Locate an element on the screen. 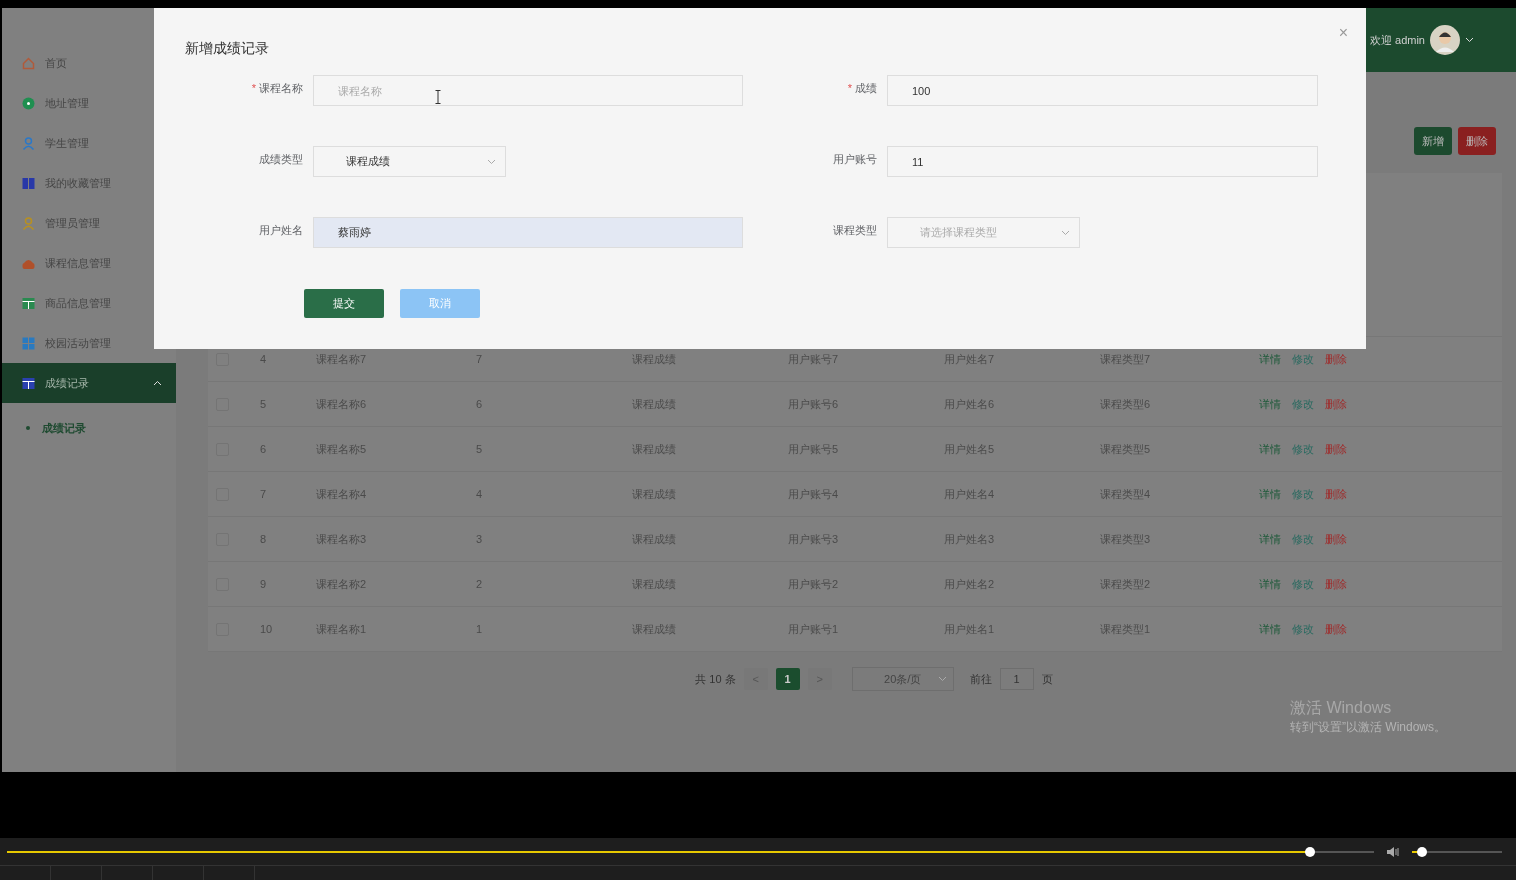  total-count: 共 10 条 is located at coordinates (715, 679).